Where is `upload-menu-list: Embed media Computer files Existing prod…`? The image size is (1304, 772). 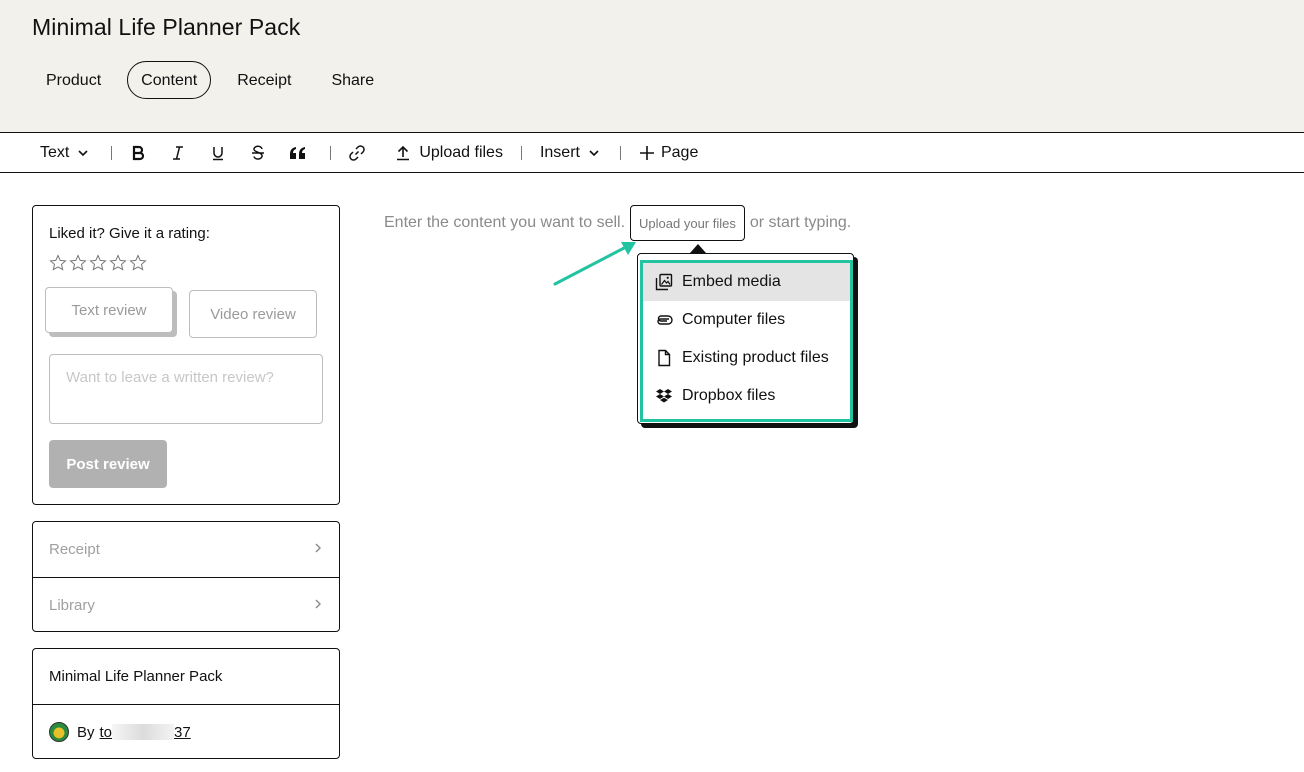 upload-menu-list: Embed media Computer files Existing prod… is located at coordinates (746, 339).